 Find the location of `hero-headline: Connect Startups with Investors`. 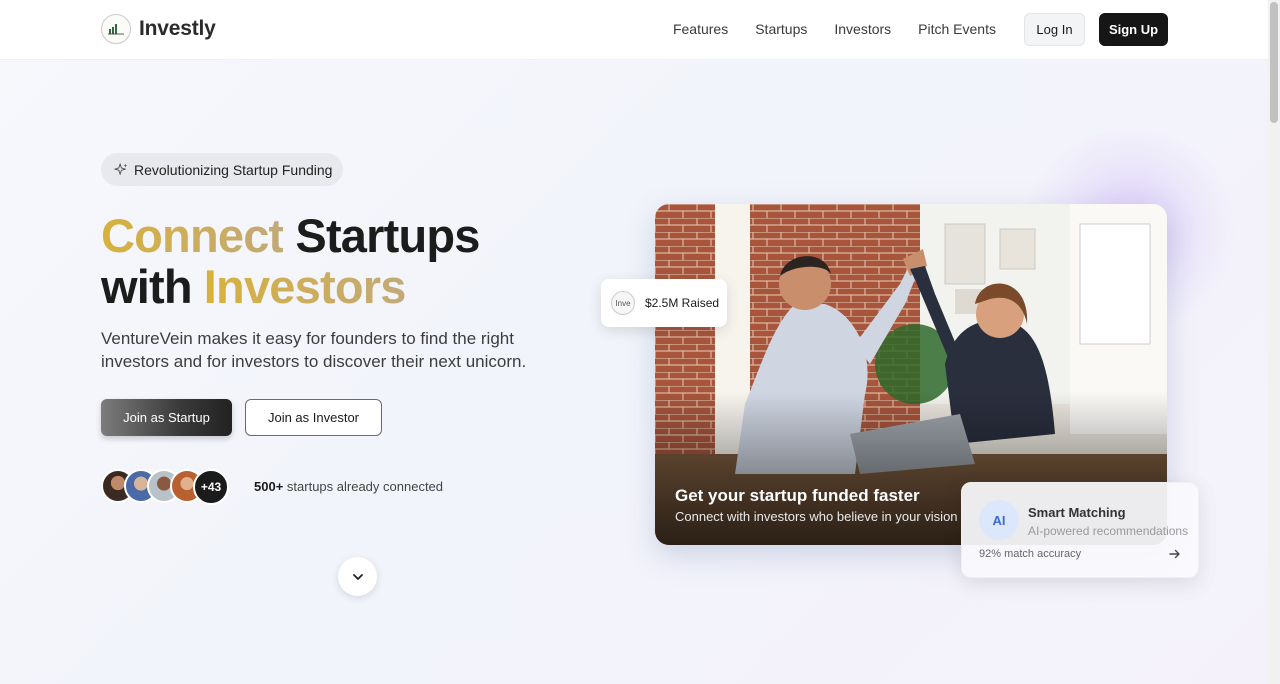

hero-headline: Connect Startups with Investors is located at coordinates (290, 261).